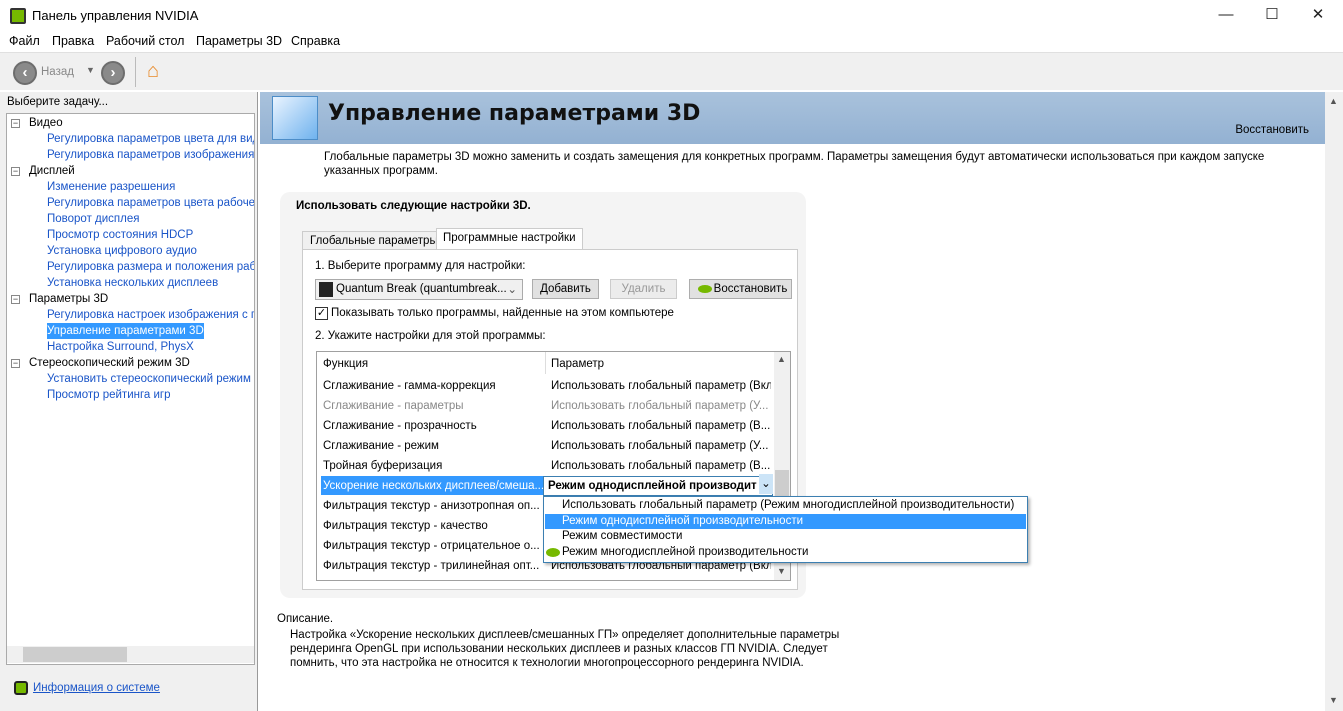 This screenshot has width=1343, height=711. I want to click on menu-edit: Правка, so click(73, 41).